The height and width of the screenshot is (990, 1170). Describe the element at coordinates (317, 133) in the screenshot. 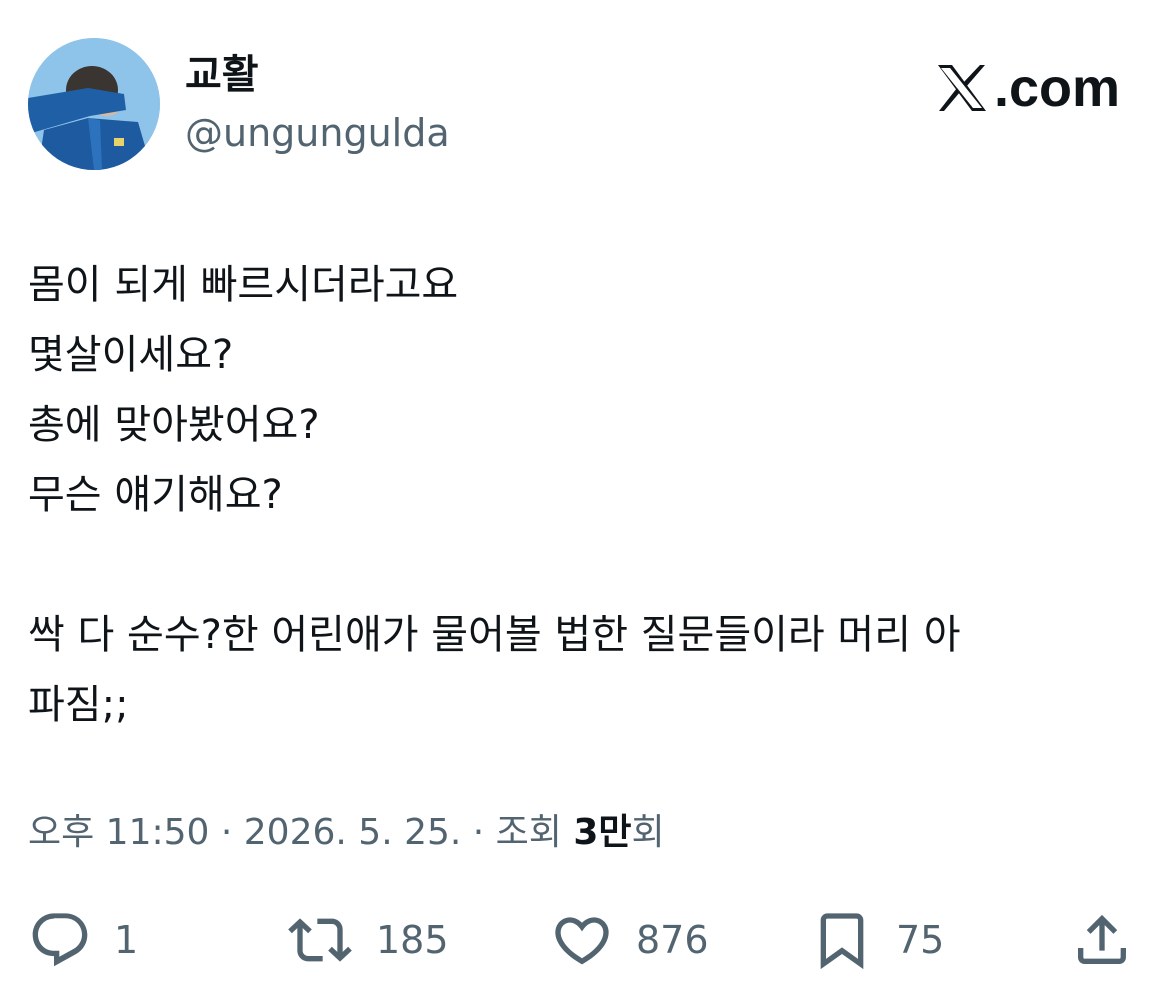

I see `user-handle: @ungungulda` at that location.